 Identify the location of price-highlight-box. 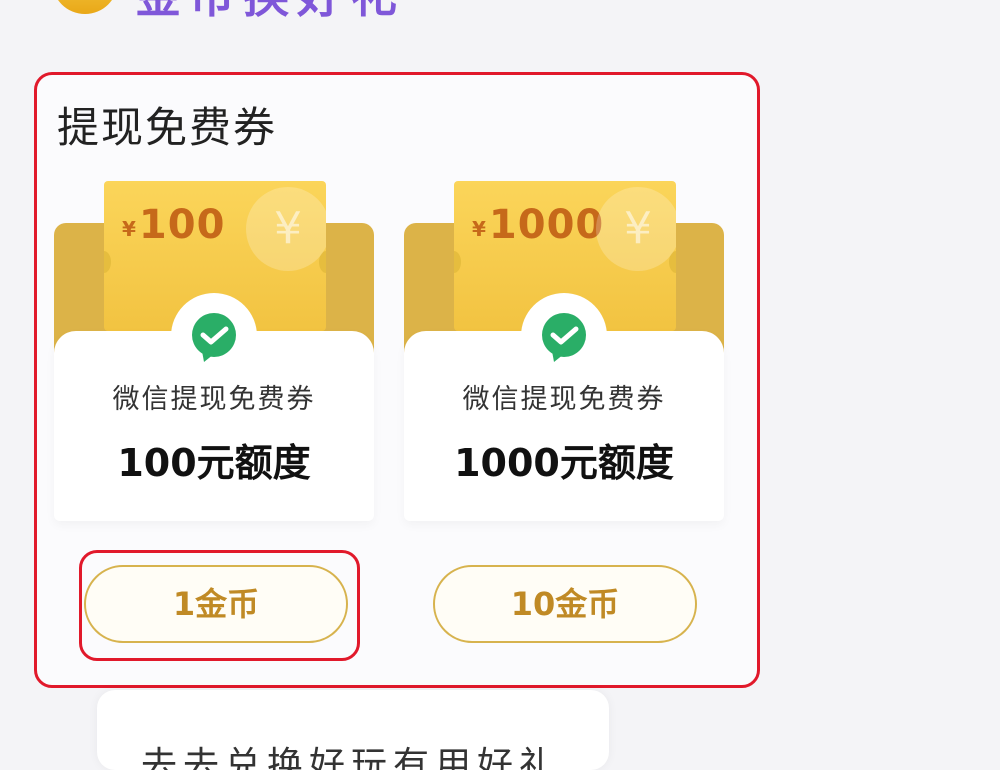
(219, 605).